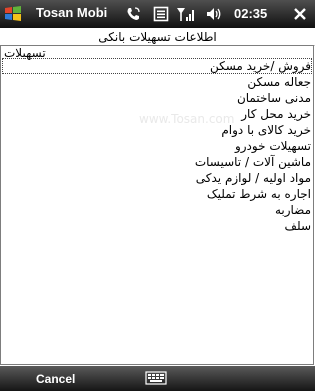 The height and width of the screenshot is (391, 320). What do you see at coordinates (161, 14) in the screenshot?
I see `message-icon` at bounding box center [161, 14].